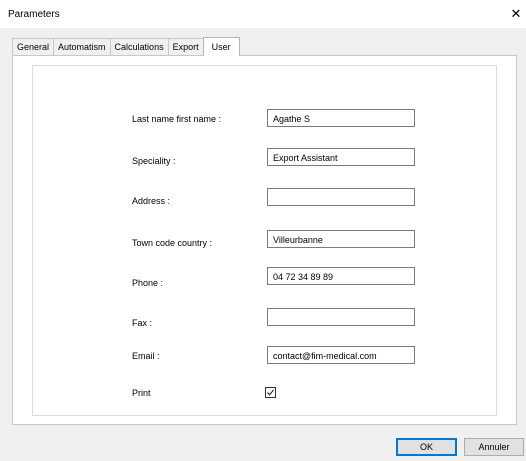 The width and height of the screenshot is (526, 461). I want to click on town-code-country-label: Town code country :, so click(172, 243).